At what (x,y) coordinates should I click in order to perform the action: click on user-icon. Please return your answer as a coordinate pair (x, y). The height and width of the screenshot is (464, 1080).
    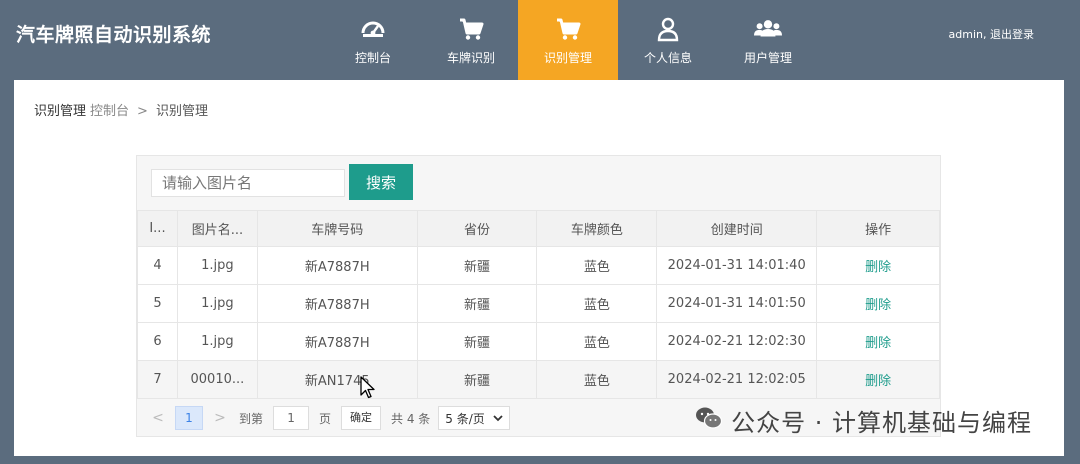
    Looking at the image, I should click on (668, 29).